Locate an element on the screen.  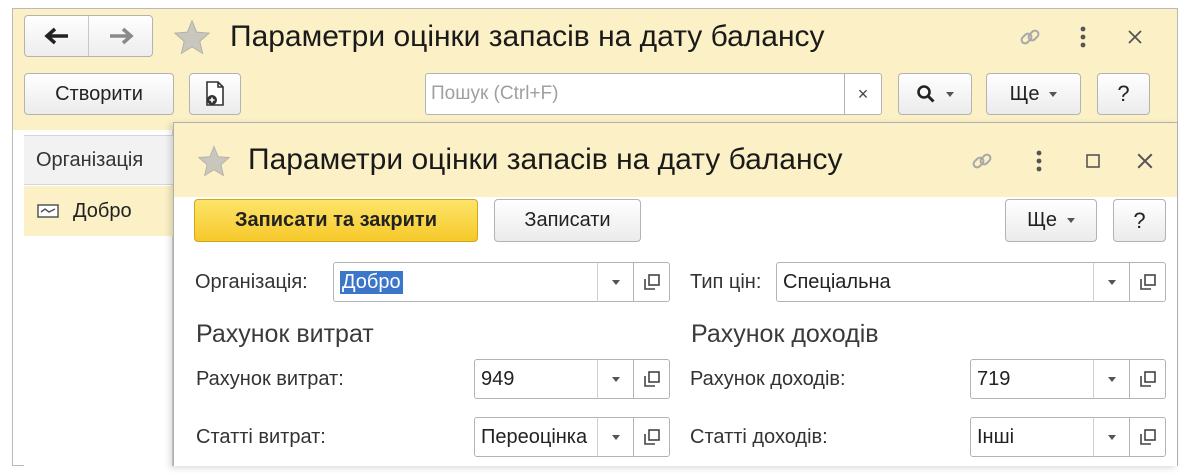
expense-items-label: Статті витрат: is located at coordinates (261, 436).